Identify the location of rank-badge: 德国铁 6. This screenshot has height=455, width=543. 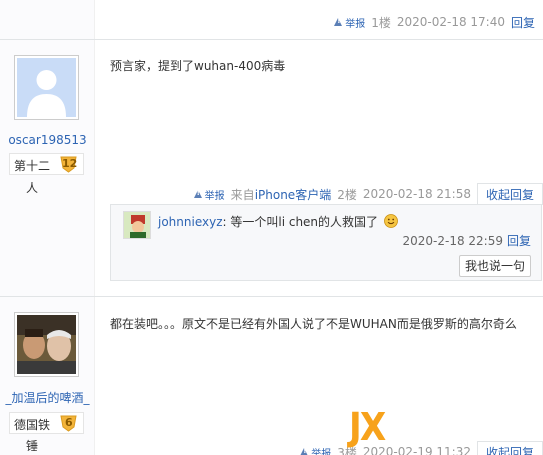
(46, 423).